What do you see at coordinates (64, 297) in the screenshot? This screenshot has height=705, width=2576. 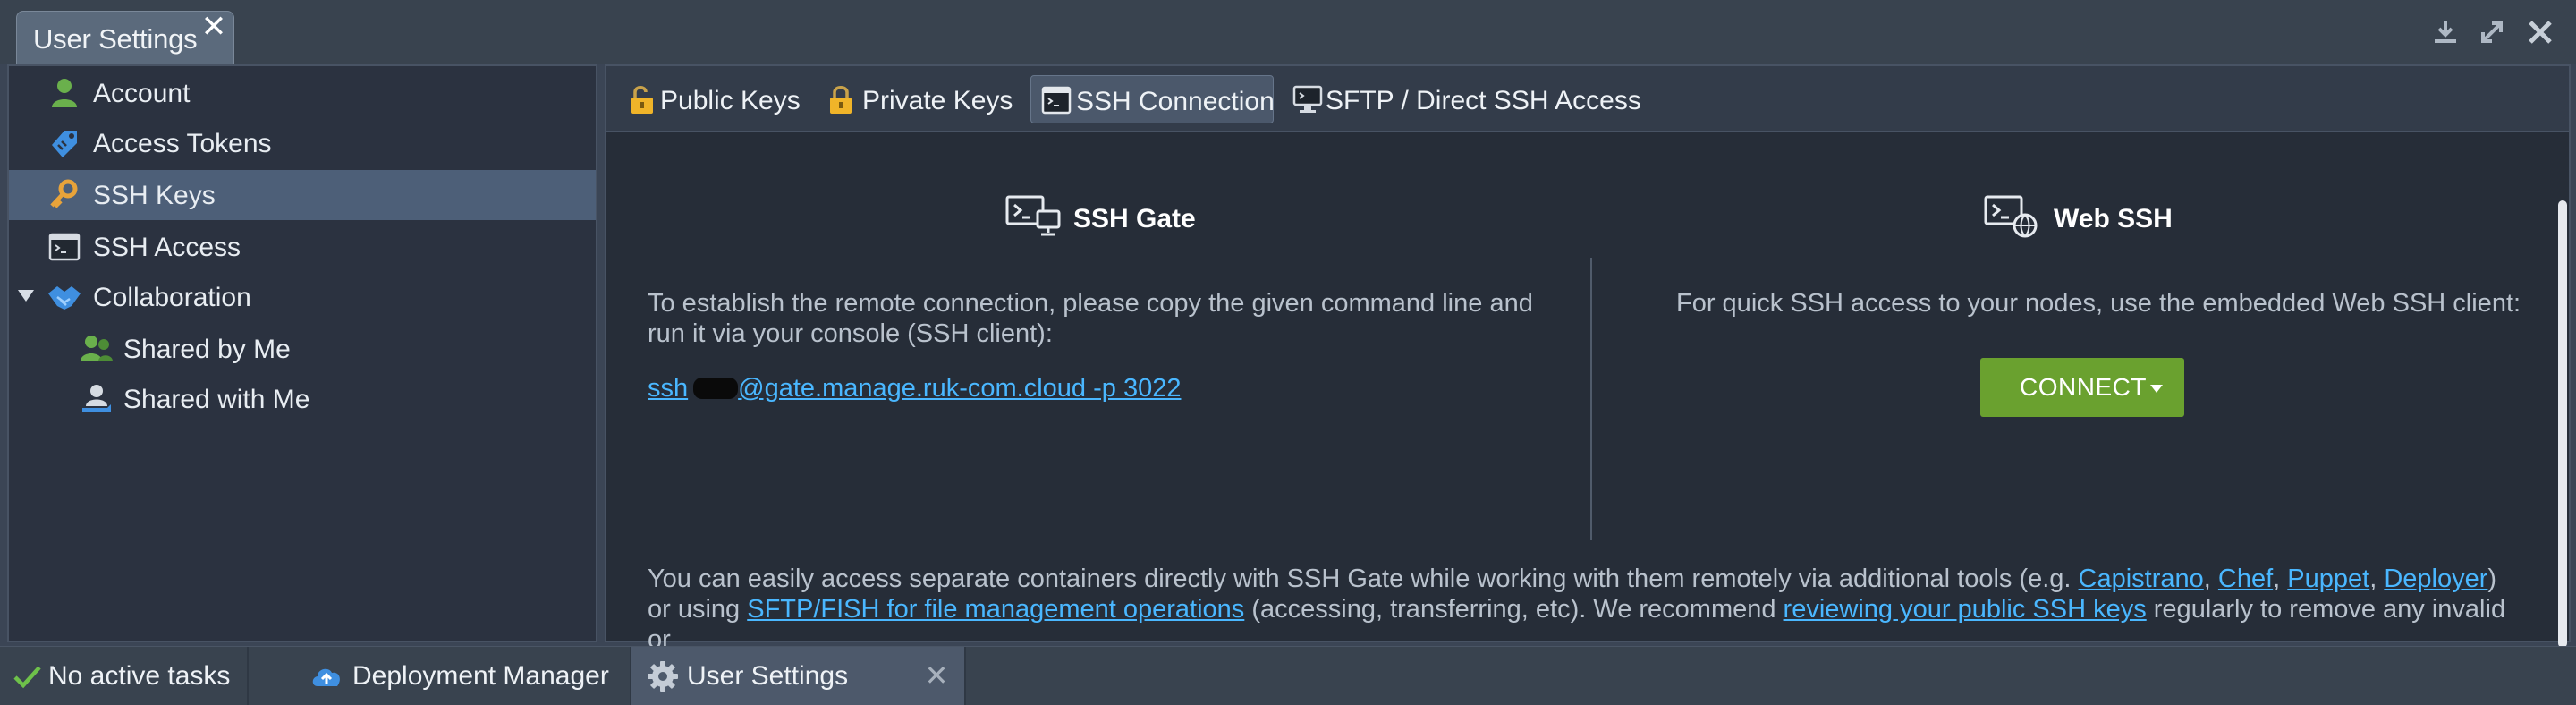 I see `handshake-icon` at bounding box center [64, 297].